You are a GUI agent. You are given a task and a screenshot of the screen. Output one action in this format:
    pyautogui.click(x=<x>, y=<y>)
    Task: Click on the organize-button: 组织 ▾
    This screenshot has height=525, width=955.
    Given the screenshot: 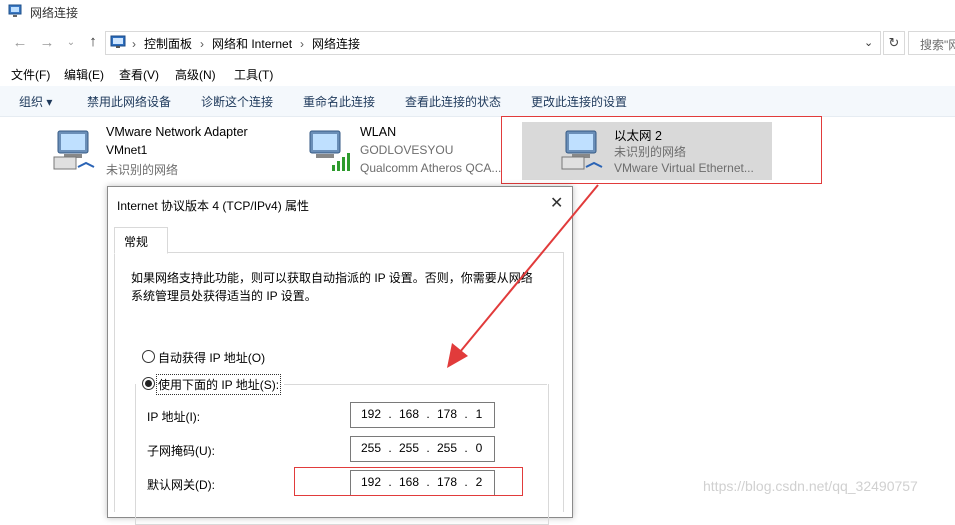 What is the action you would take?
    pyautogui.click(x=35, y=101)
    